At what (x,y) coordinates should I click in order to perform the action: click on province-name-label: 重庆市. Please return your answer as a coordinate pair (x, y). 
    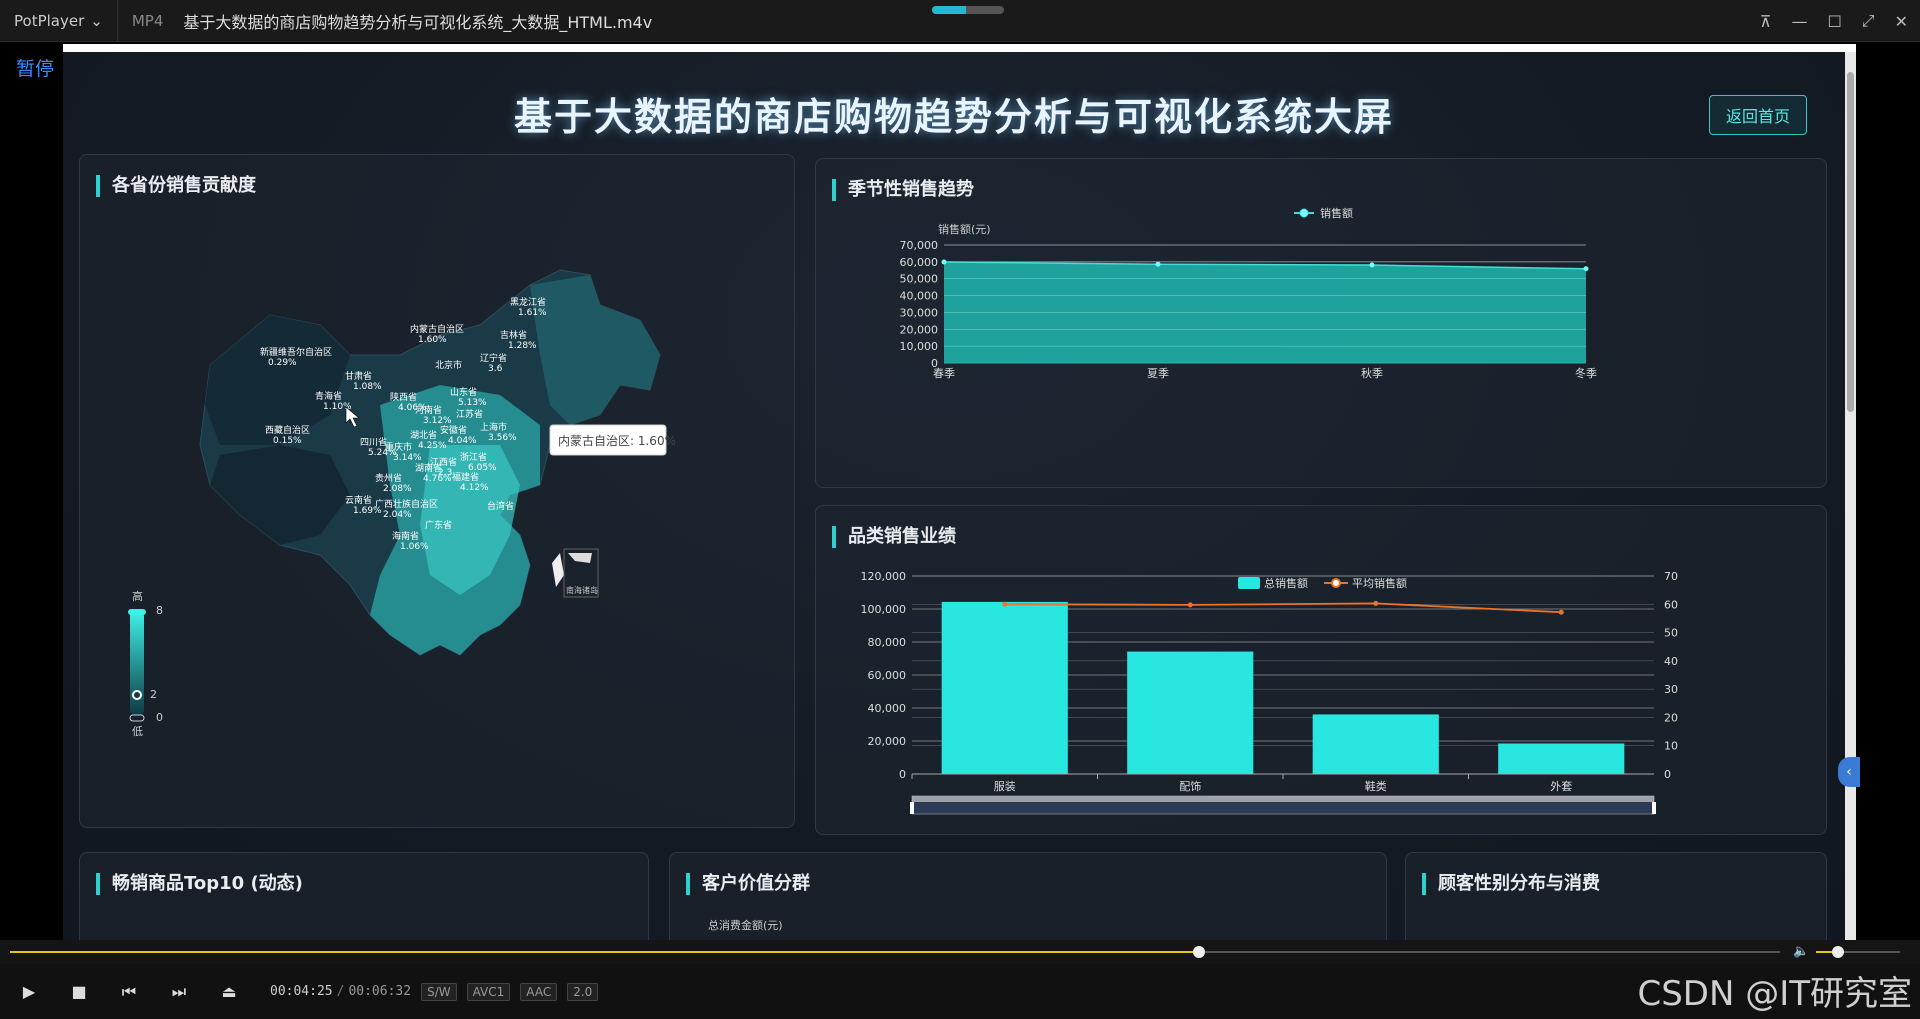
    Looking at the image, I should click on (398, 447).